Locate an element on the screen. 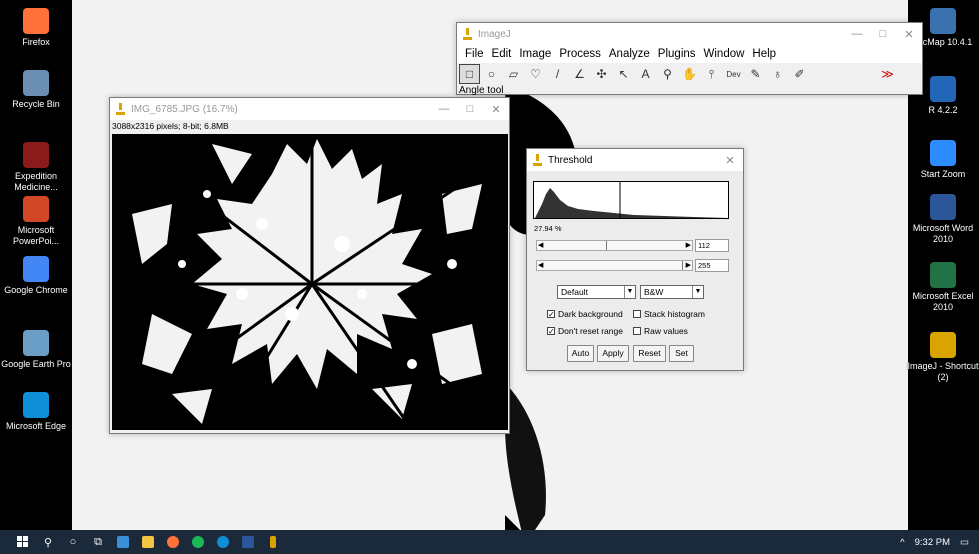 This screenshot has height=554, width=979. left-icon-0: Firefox is located at coordinates (36, 28).